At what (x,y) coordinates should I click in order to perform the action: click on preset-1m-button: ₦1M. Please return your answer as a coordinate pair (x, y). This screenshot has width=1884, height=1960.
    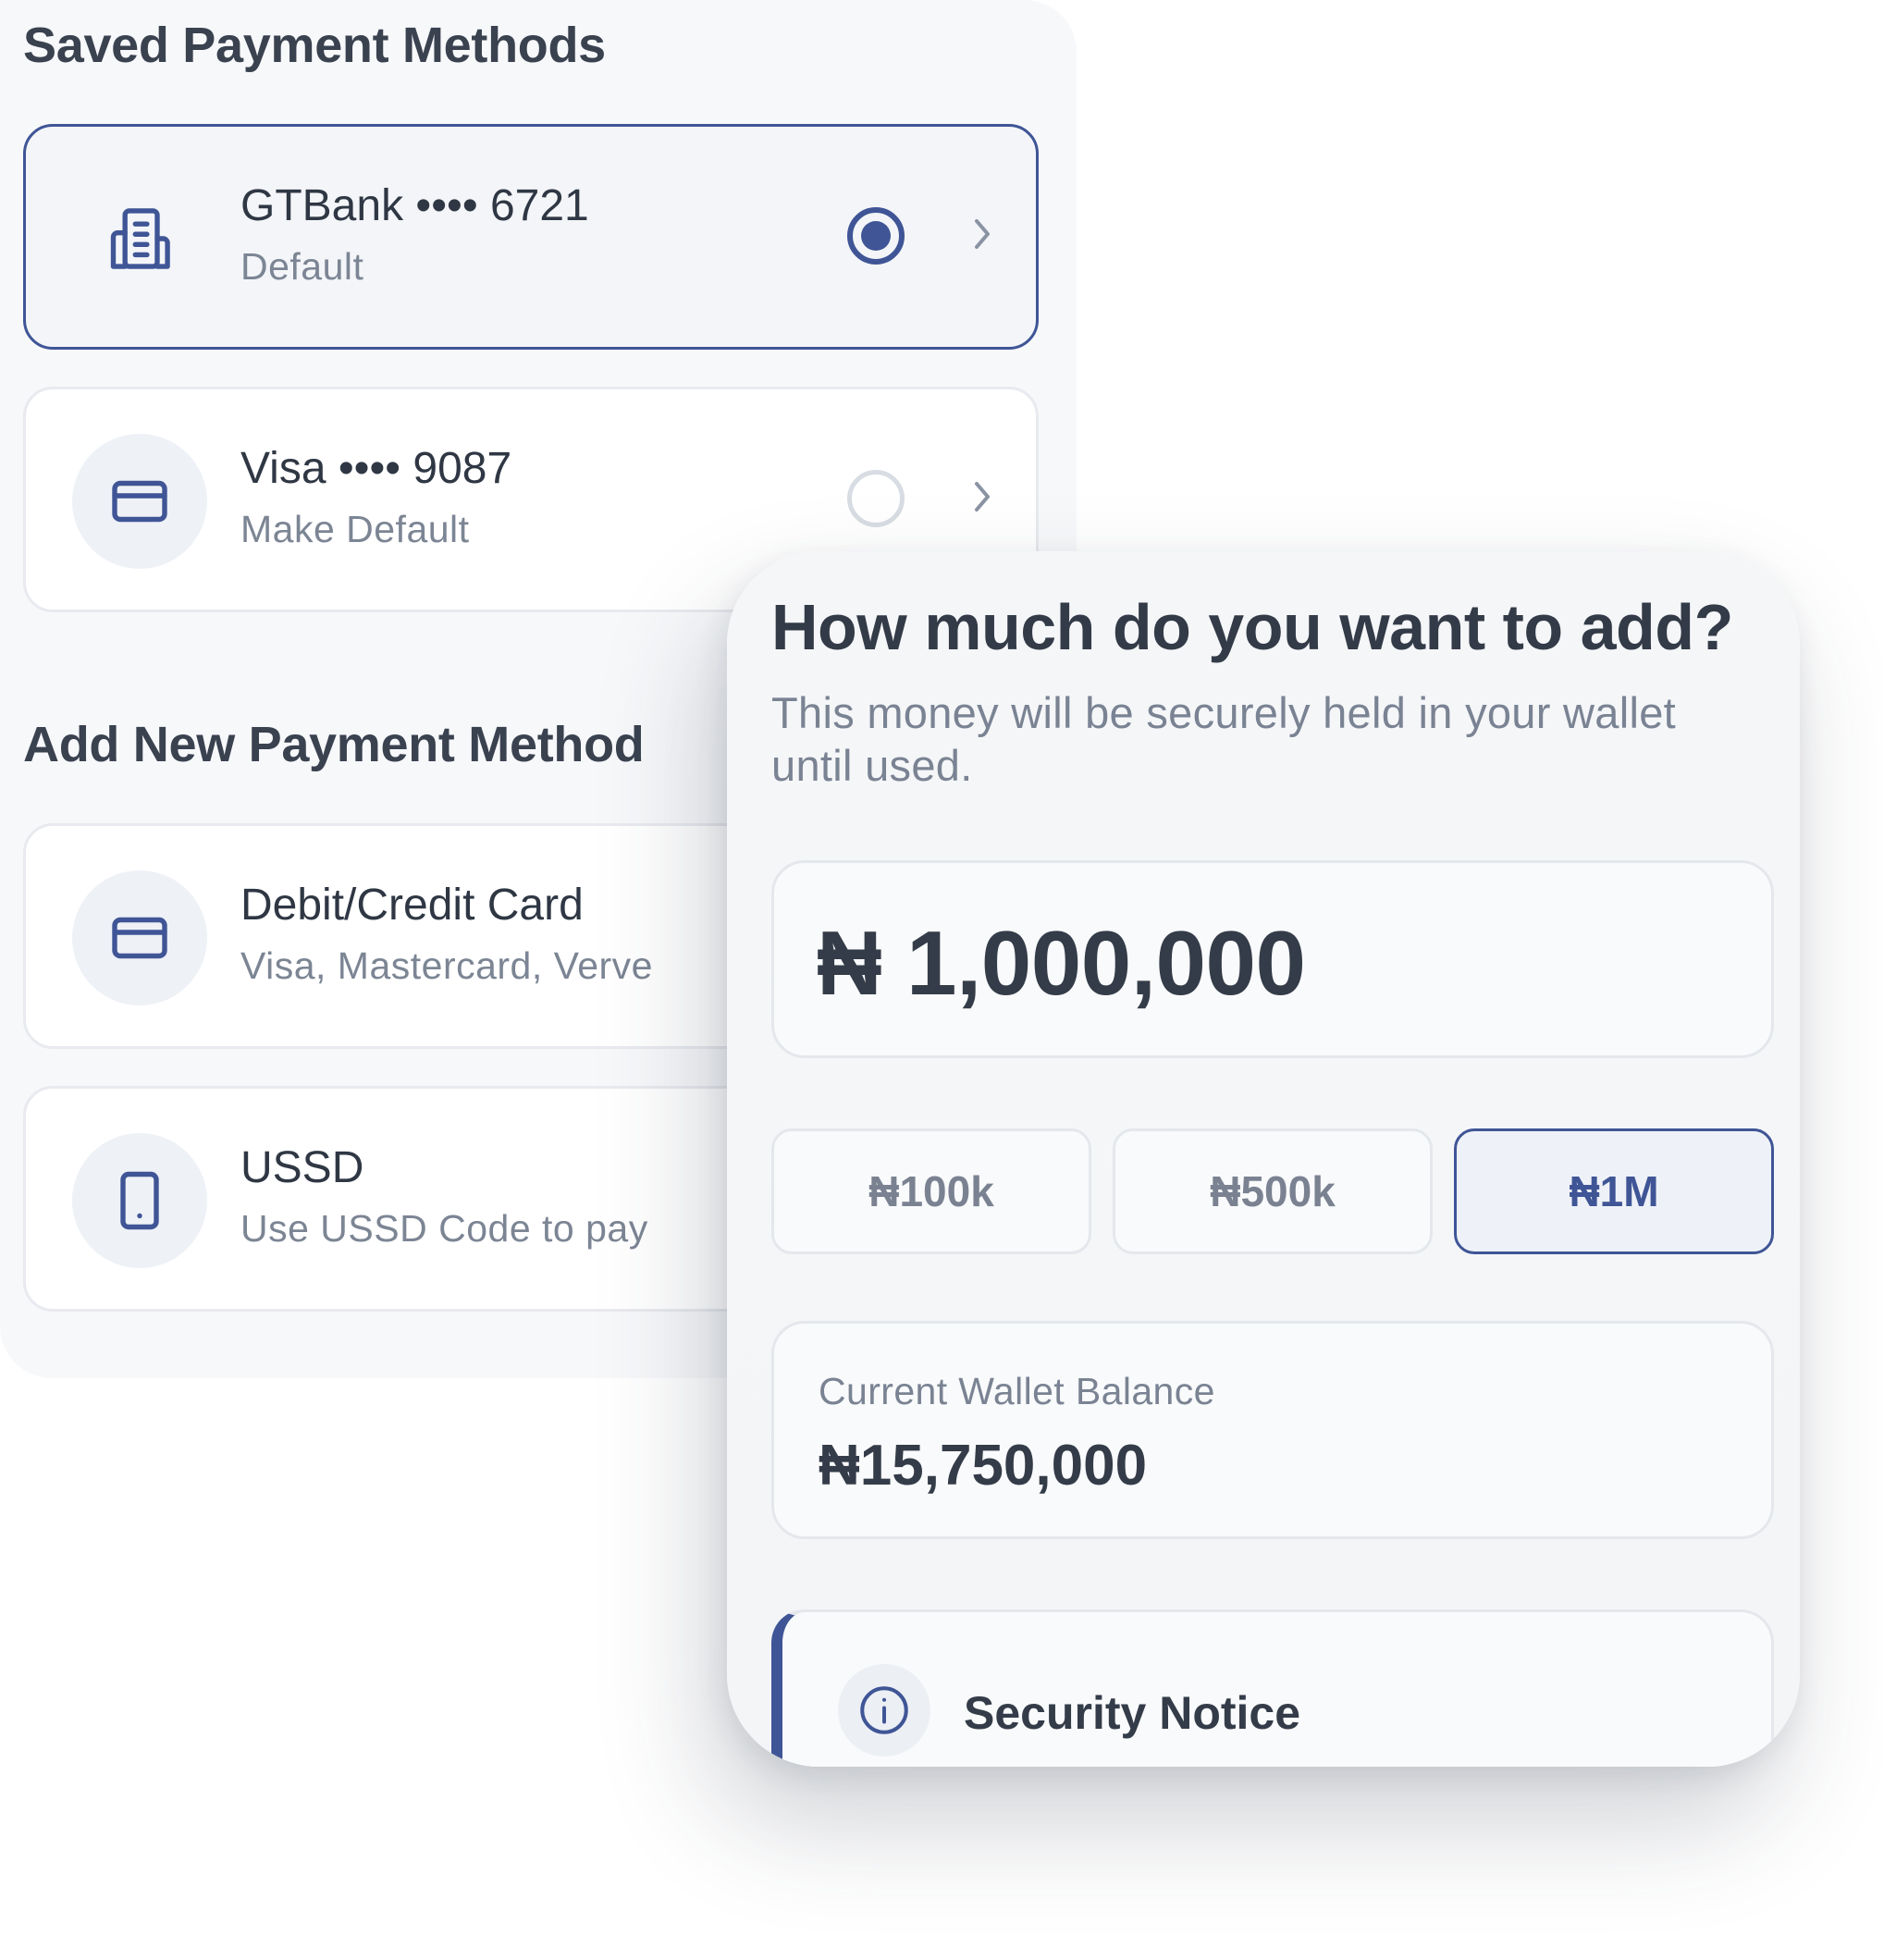
    Looking at the image, I should click on (1614, 1191).